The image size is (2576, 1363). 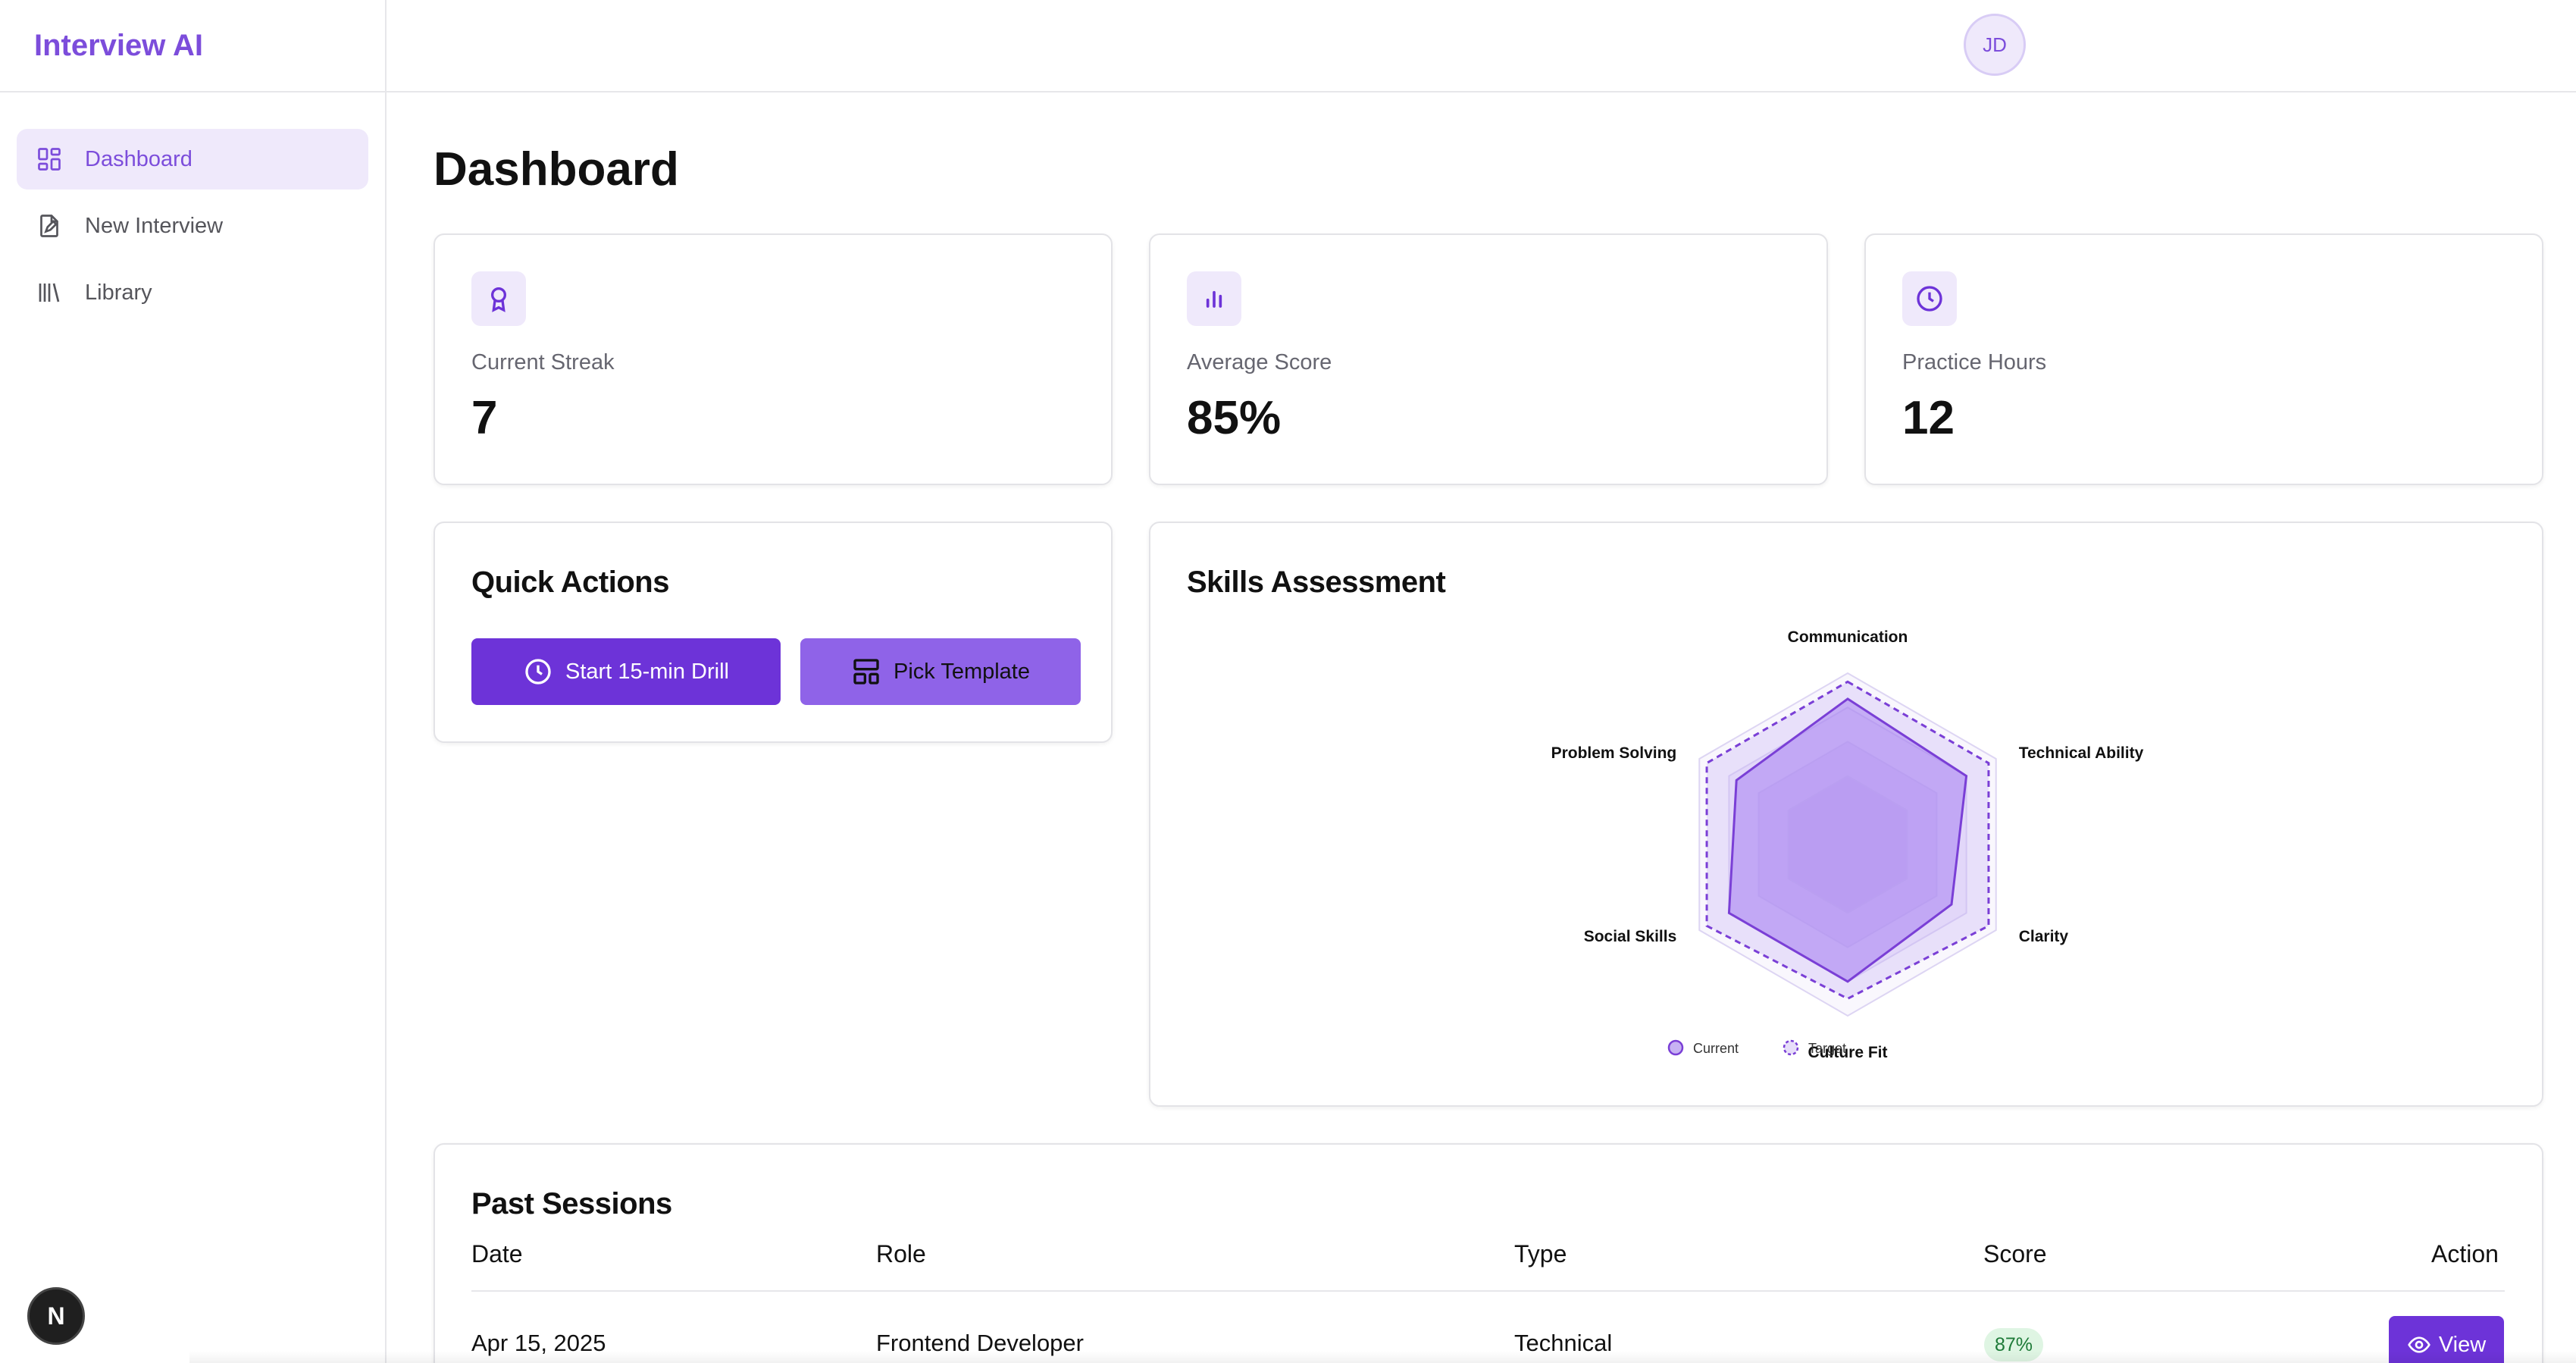 What do you see at coordinates (1928, 418) in the screenshot?
I see `stat-value: 12` at bounding box center [1928, 418].